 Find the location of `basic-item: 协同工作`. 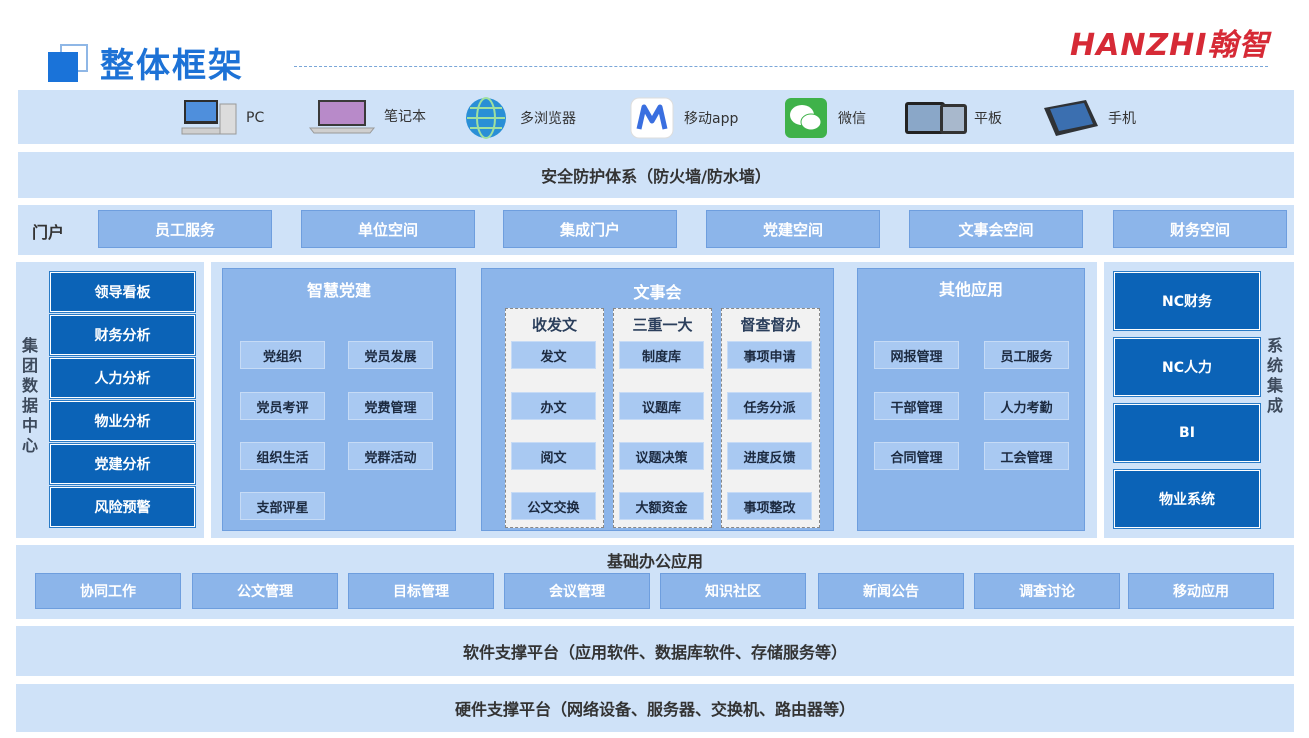

basic-item: 协同工作 is located at coordinates (108, 591).